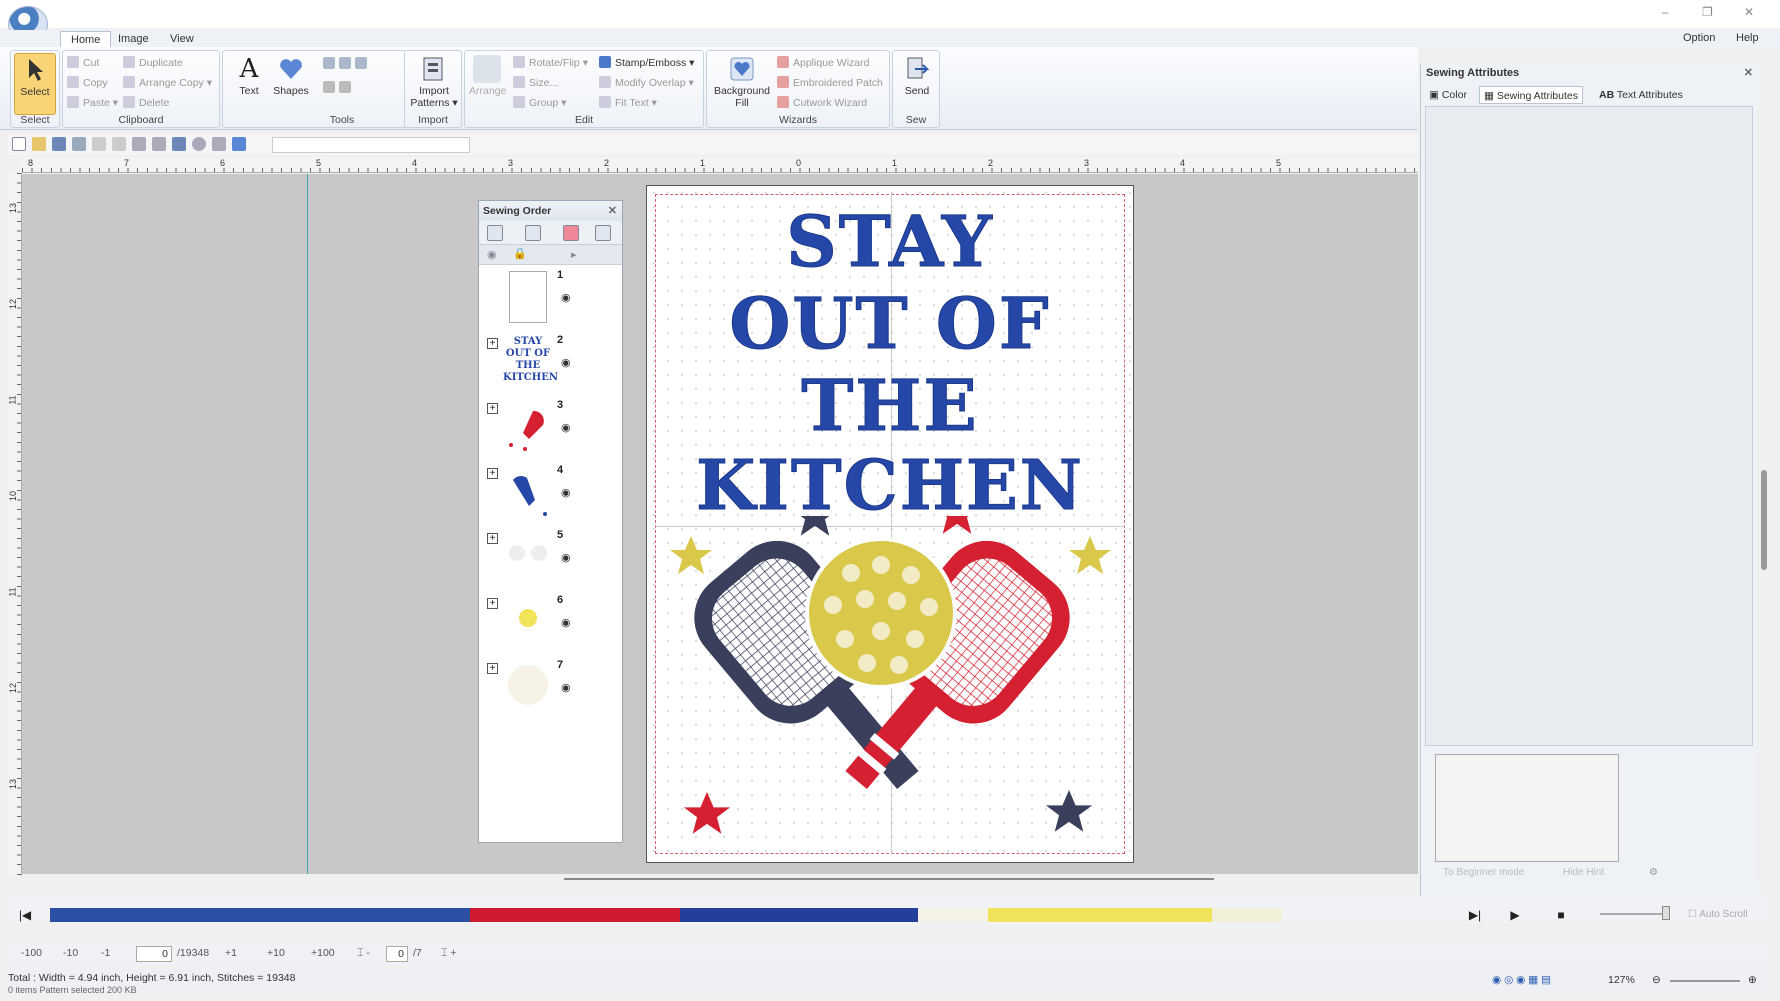  I want to click on stitch-position-input: 0, so click(154, 954).